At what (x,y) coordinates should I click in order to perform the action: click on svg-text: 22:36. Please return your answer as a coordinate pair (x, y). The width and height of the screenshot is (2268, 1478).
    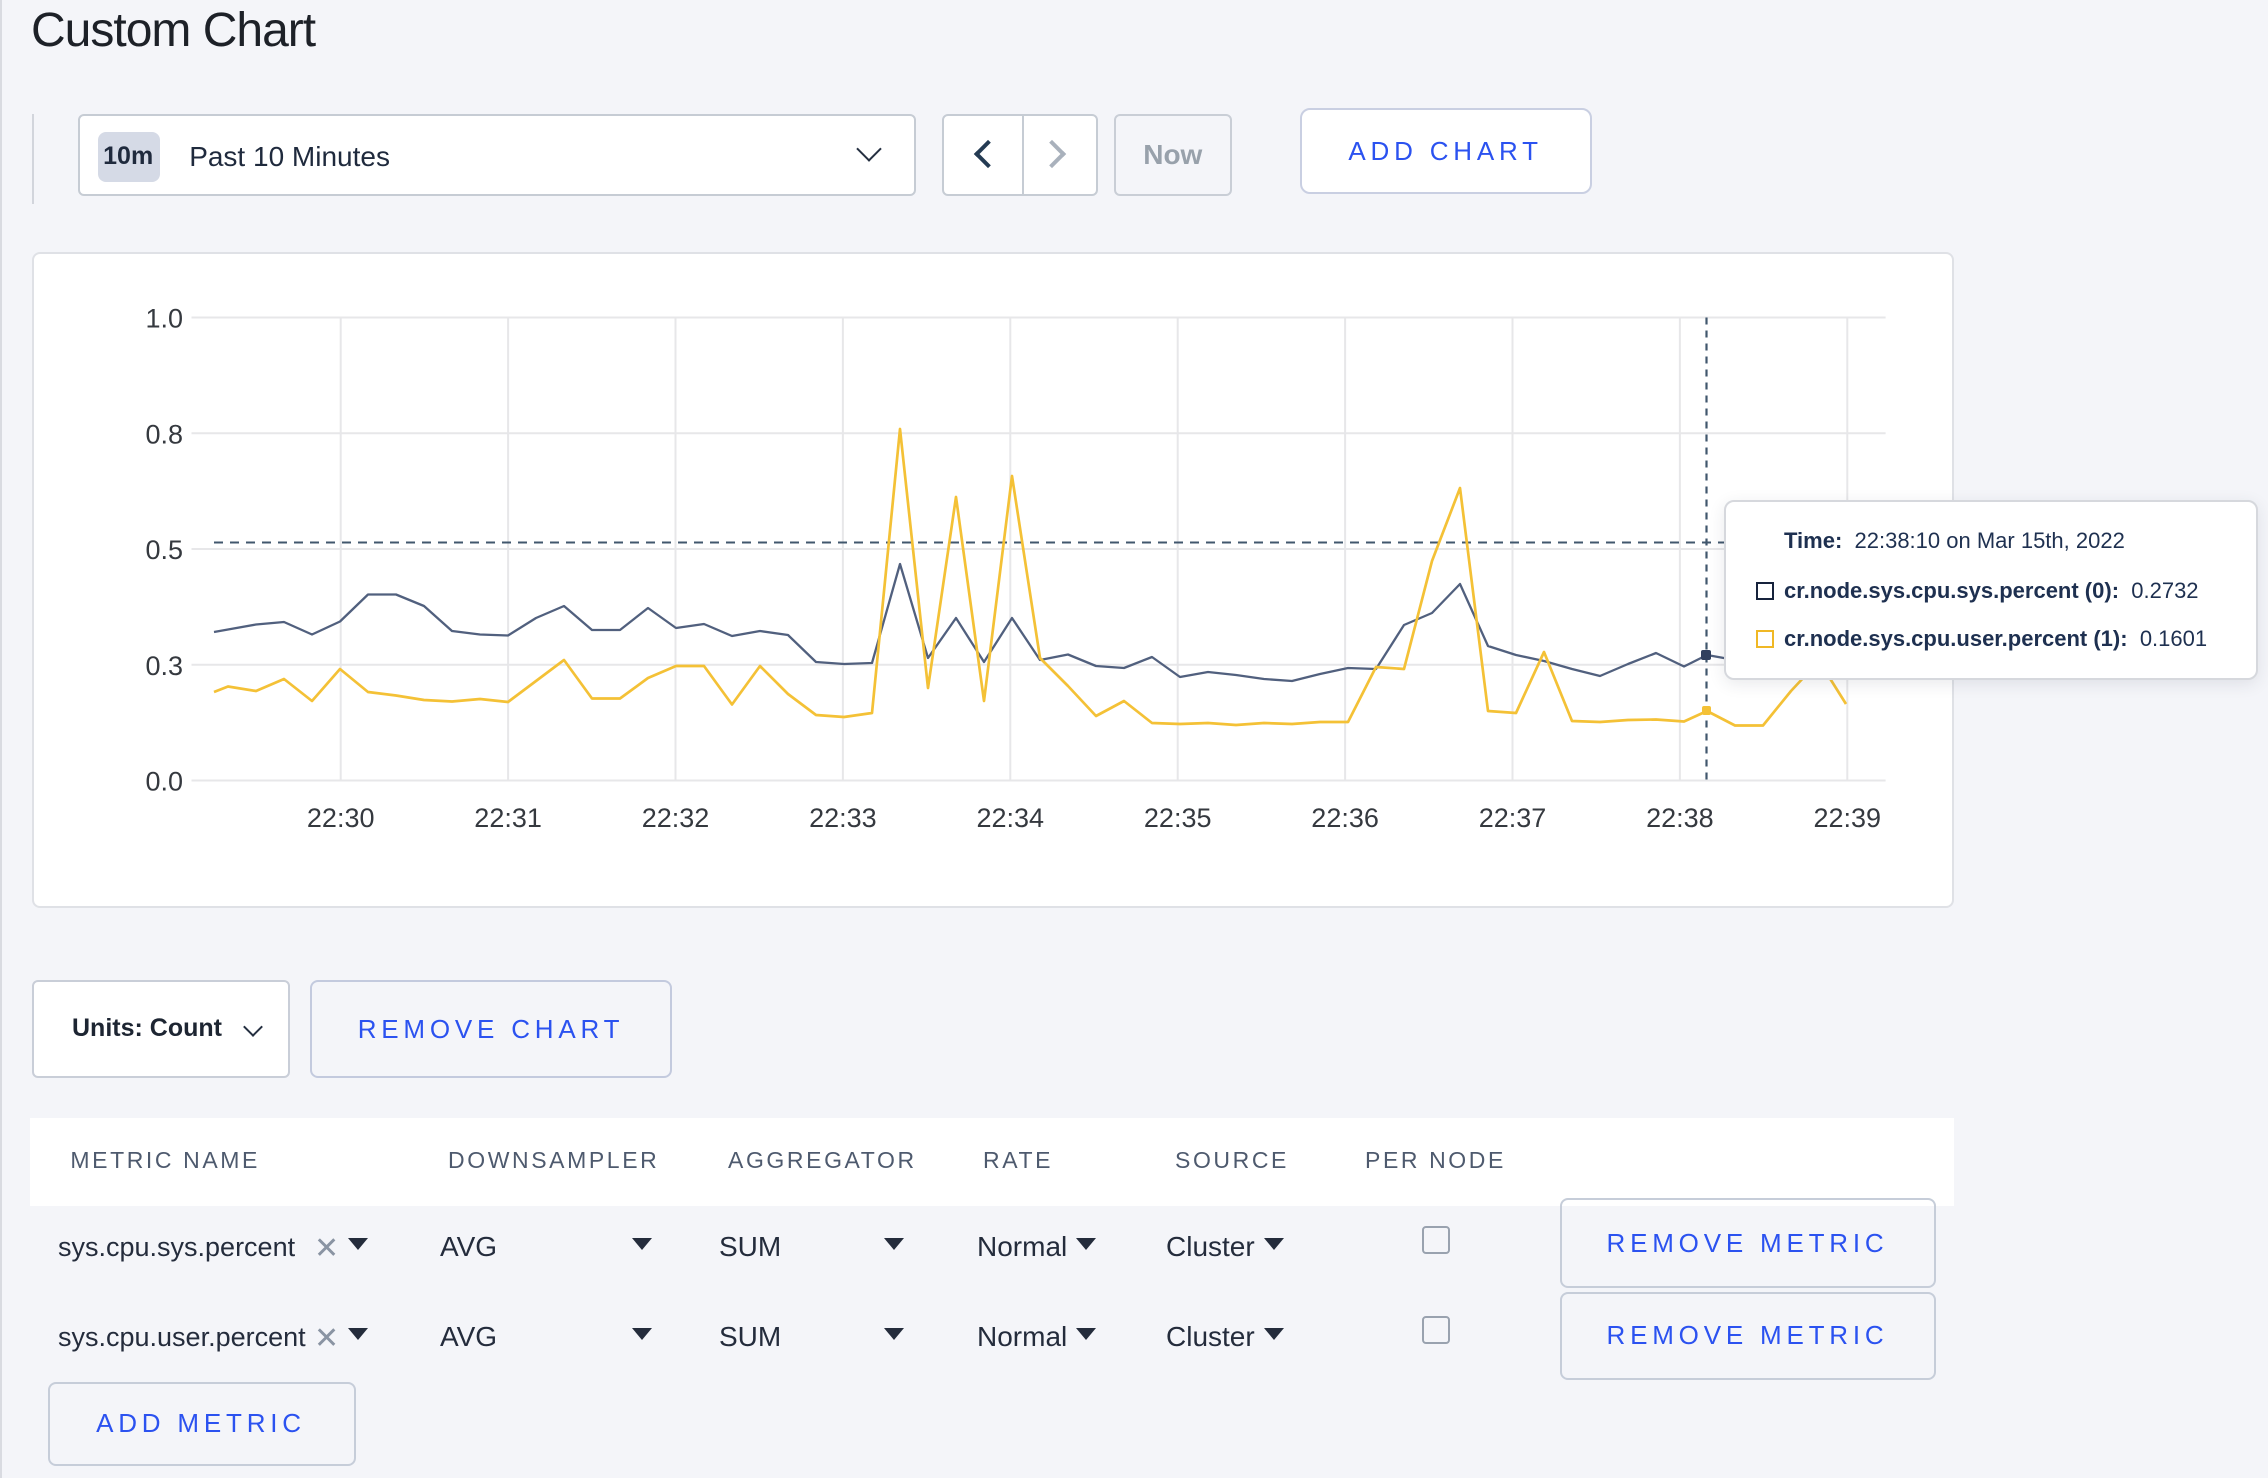
    Looking at the image, I should click on (1344, 817).